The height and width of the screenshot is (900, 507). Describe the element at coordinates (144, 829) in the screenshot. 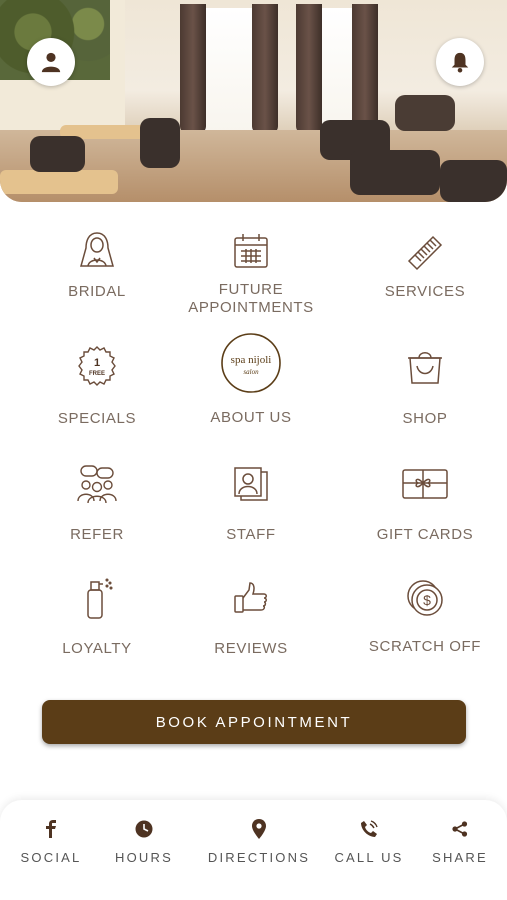

I see `clock-icon` at that location.